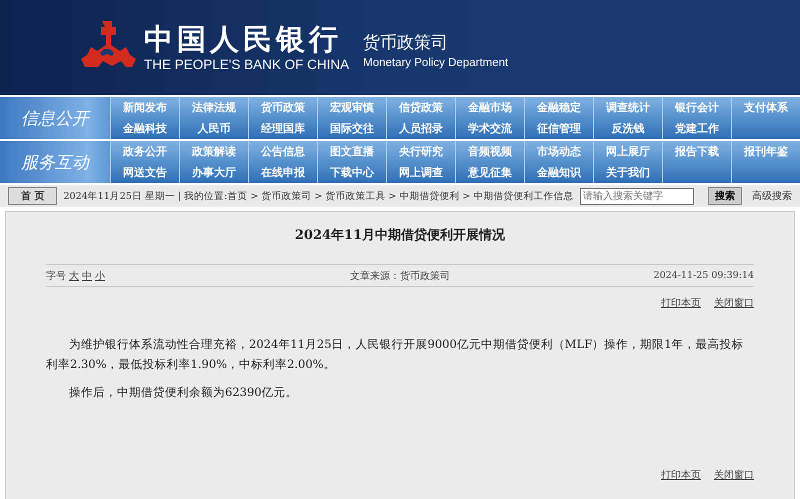  Describe the element at coordinates (435, 63) in the screenshot. I see `department-name-english: Monetary Policy Department` at that location.